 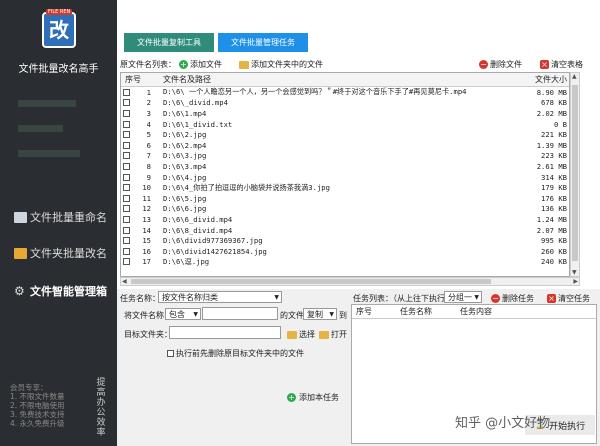 What do you see at coordinates (561, 64) in the screenshot?
I see `clear-table-button: × 清空表格` at bounding box center [561, 64].